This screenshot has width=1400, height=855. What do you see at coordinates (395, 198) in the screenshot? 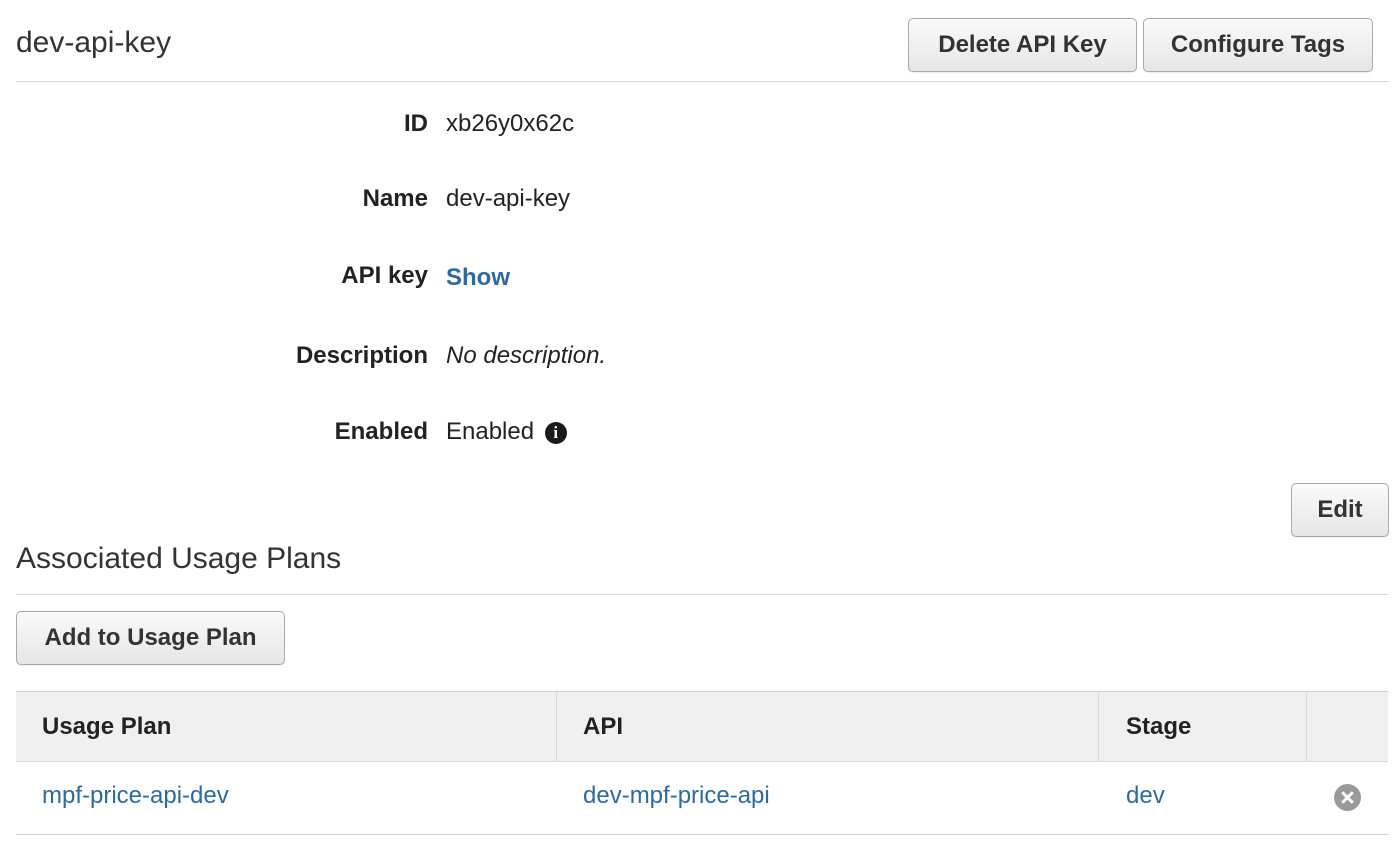
I see `name-label: Name` at bounding box center [395, 198].